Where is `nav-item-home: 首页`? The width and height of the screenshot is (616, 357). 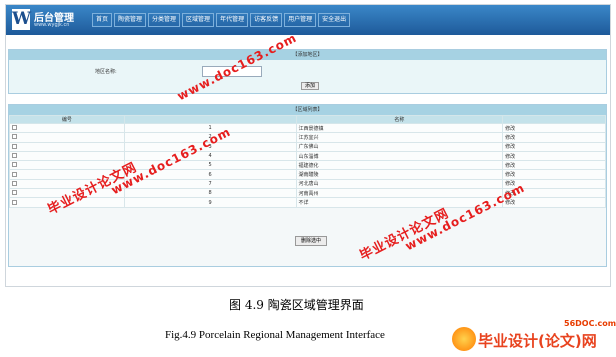
nav-item-home: 首页 is located at coordinates (102, 20).